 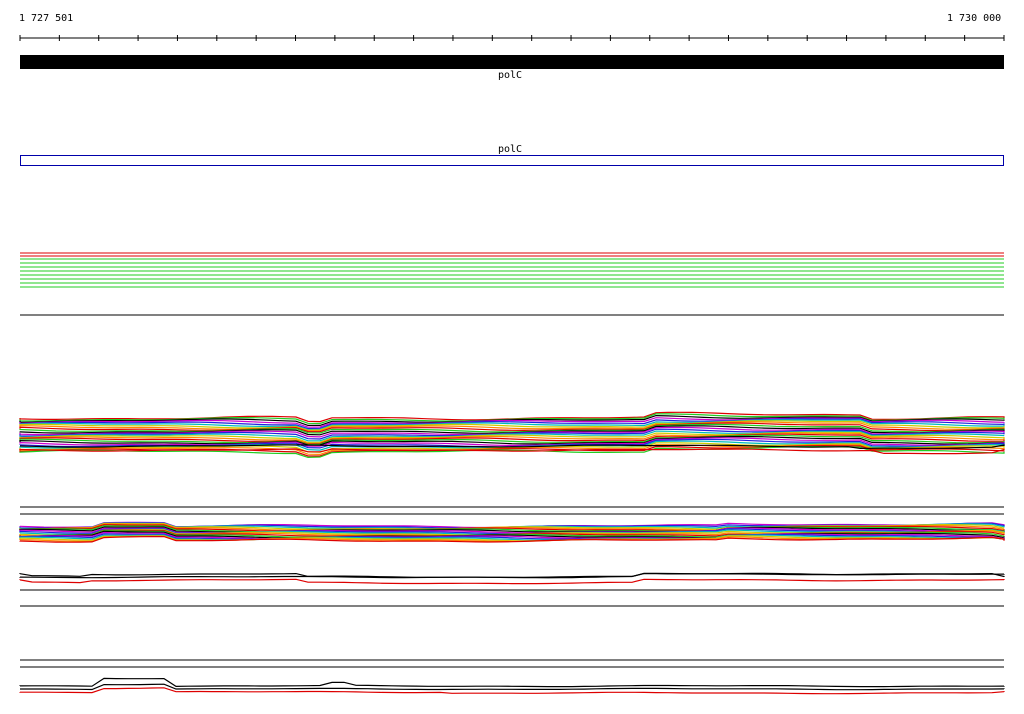 I want to click on gene-label: polC, so click(x=510, y=75).